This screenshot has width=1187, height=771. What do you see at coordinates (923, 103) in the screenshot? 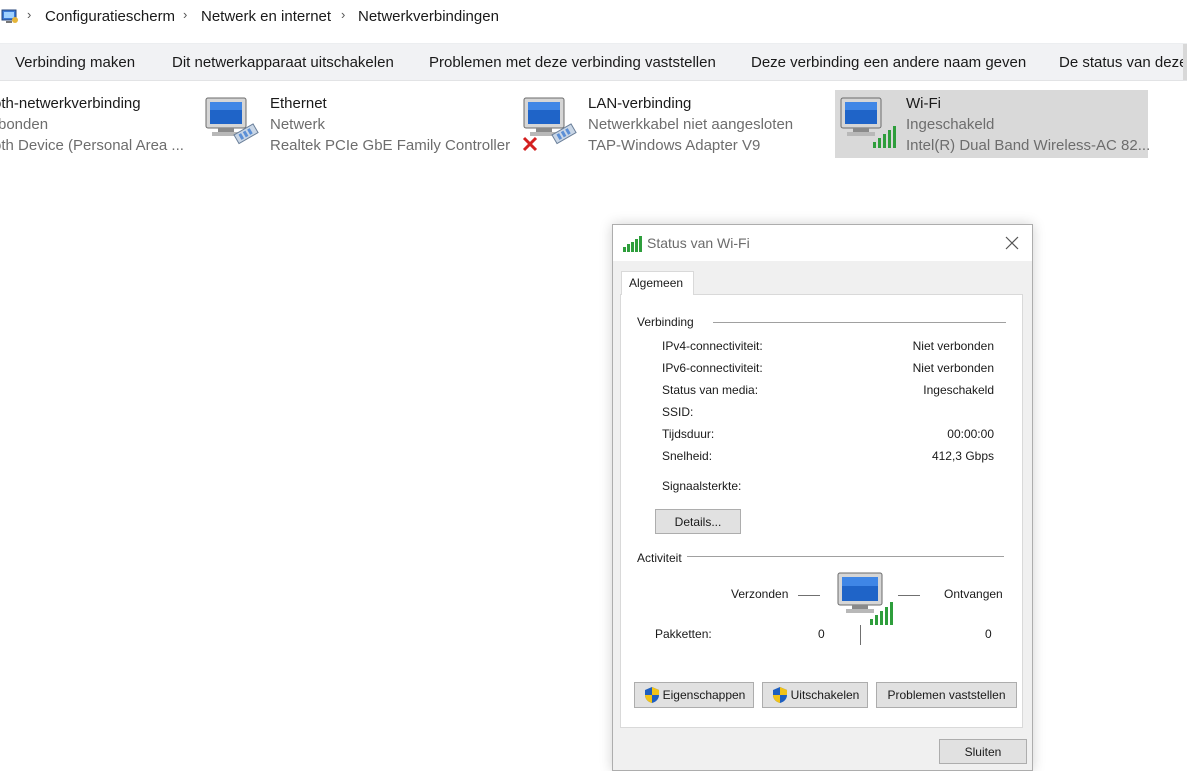
I see `connection-name: Wi-Fi` at bounding box center [923, 103].